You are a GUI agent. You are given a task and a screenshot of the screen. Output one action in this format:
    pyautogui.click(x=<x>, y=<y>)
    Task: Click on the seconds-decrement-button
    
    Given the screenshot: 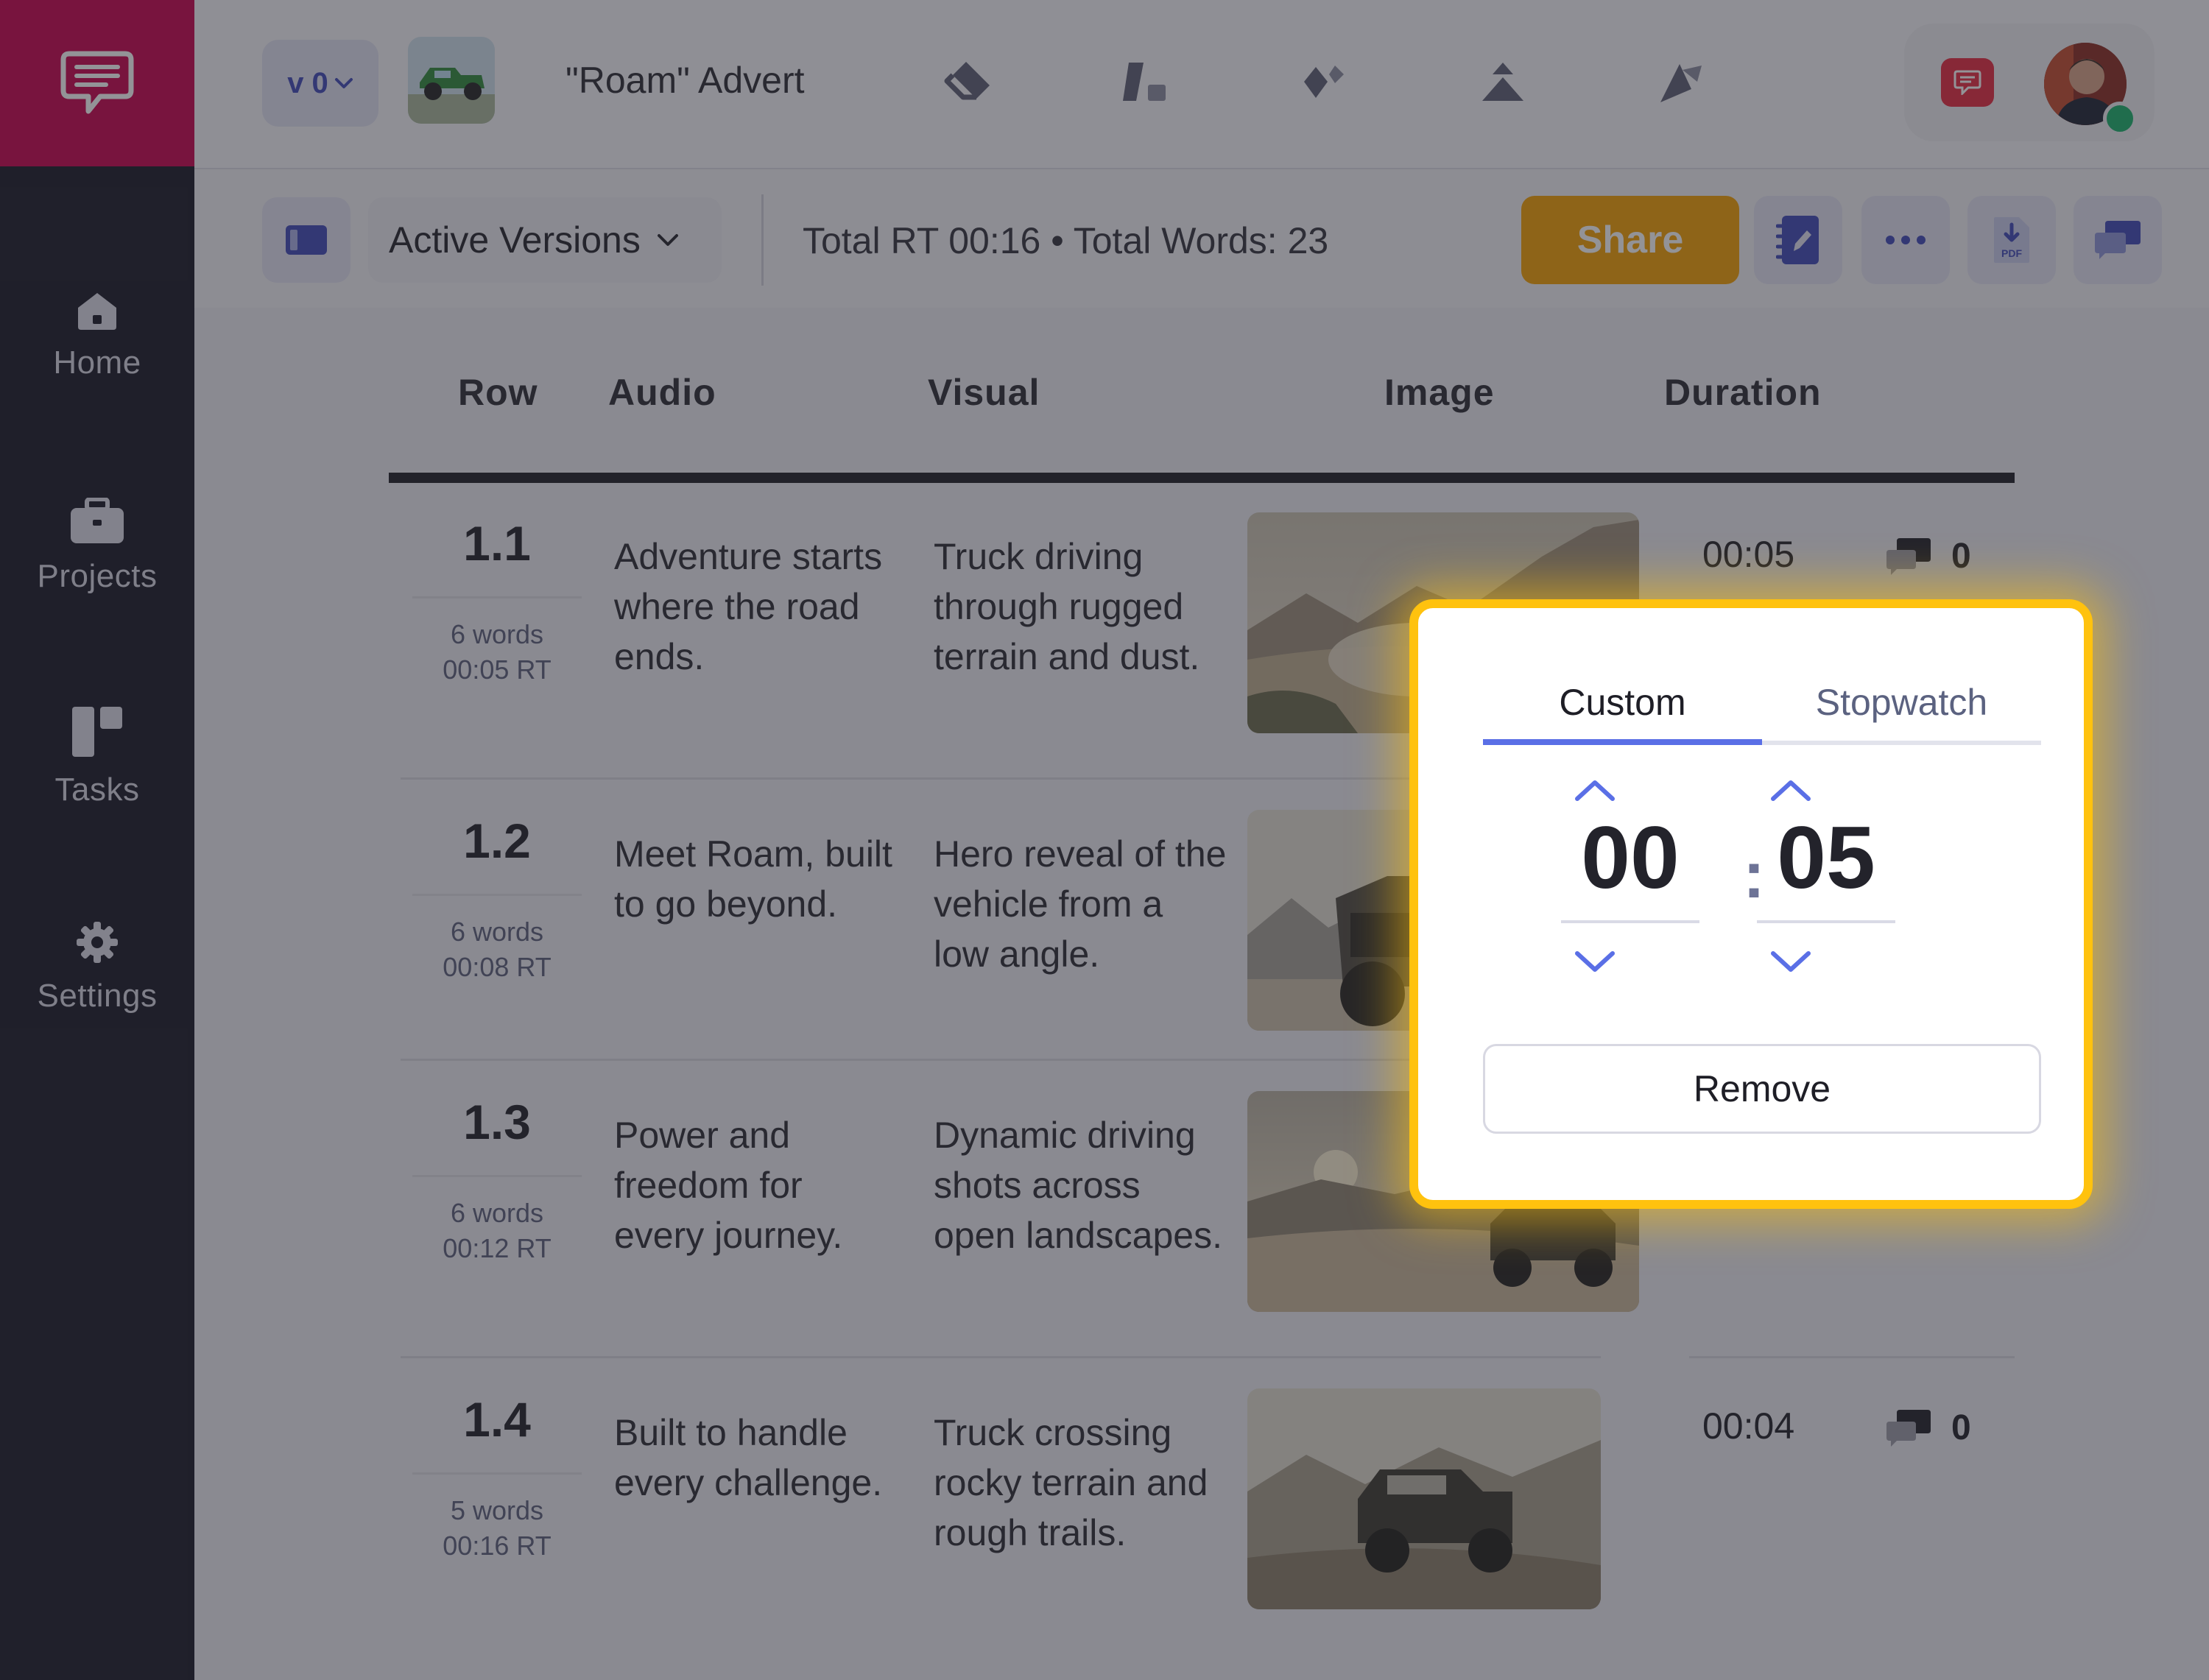 What is the action you would take?
    pyautogui.click(x=1790, y=962)
    